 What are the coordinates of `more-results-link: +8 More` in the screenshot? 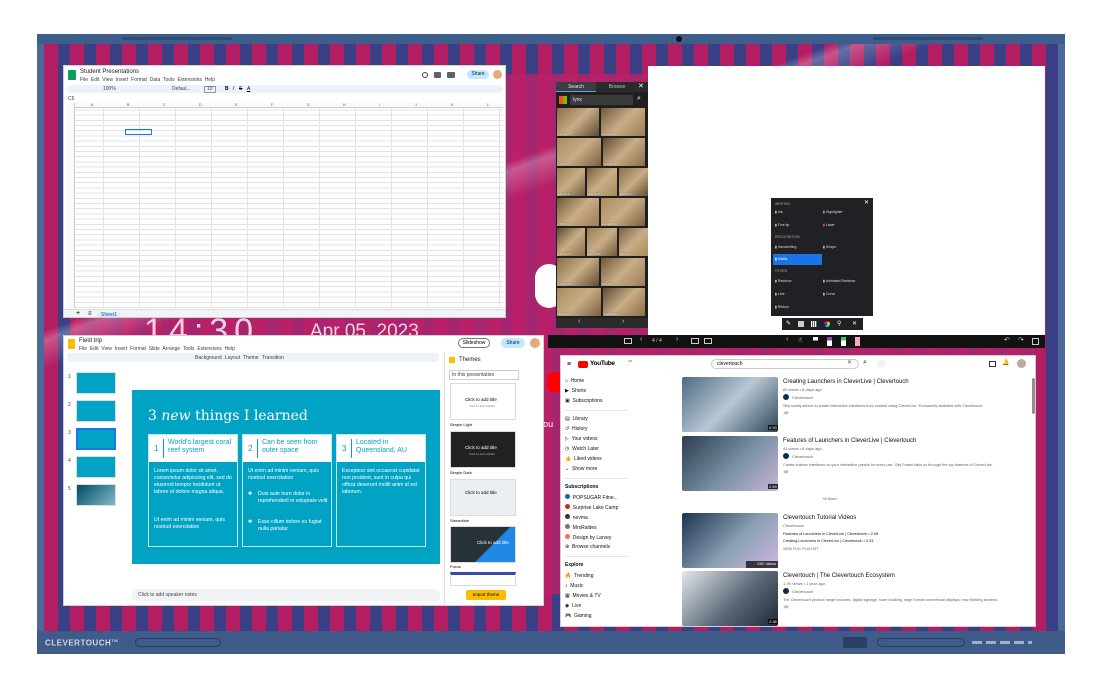 It's located at (829, 498).